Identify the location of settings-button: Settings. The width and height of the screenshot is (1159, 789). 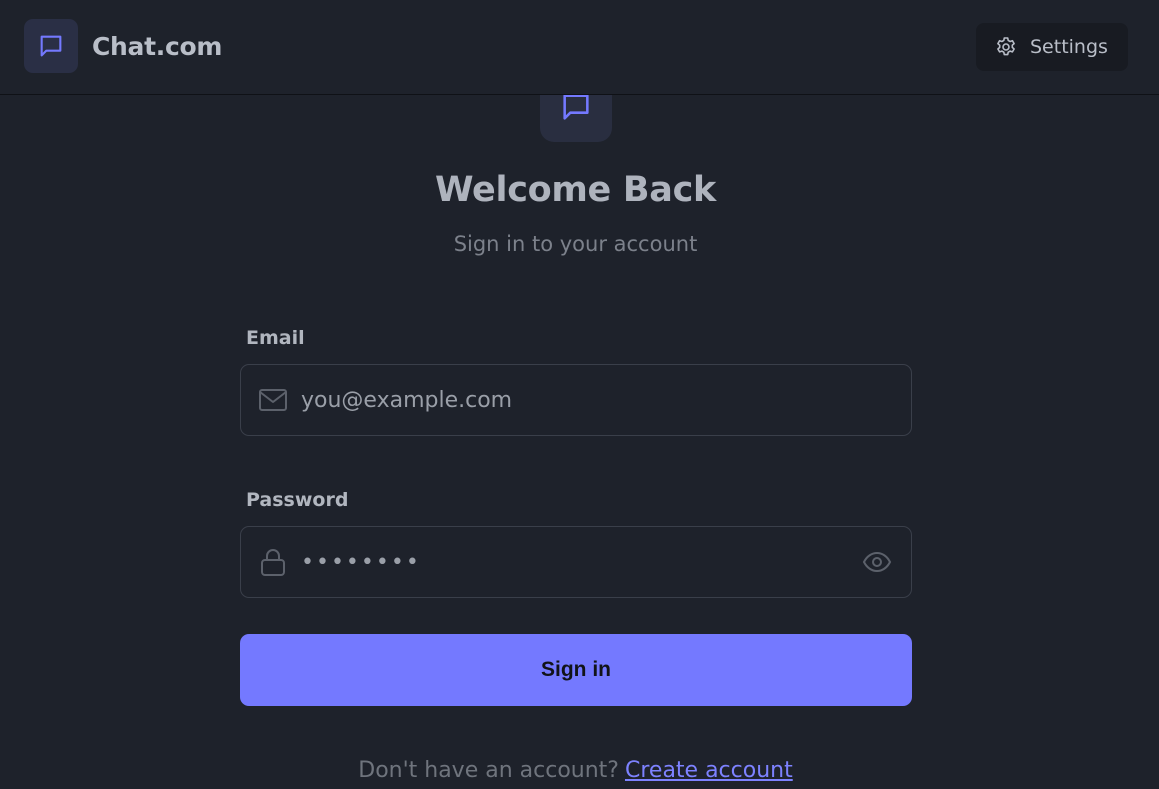
(1052, 47).